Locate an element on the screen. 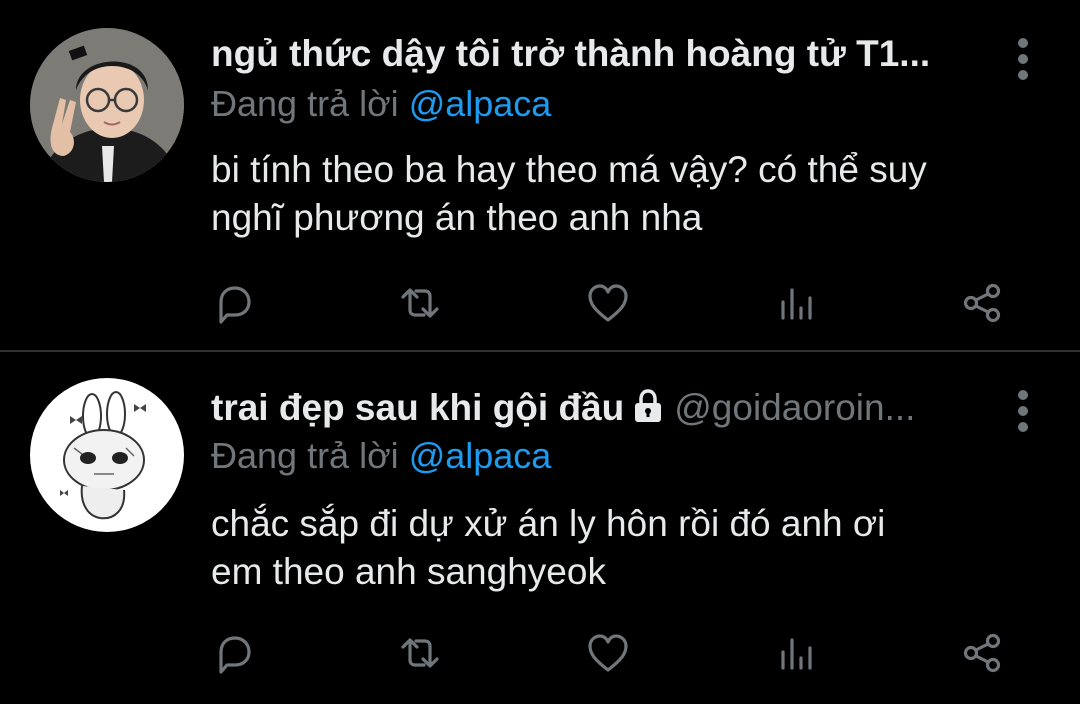 The height and width of the screenshot is (704, 1080). reply-icon is located at coordinates (236, 655).